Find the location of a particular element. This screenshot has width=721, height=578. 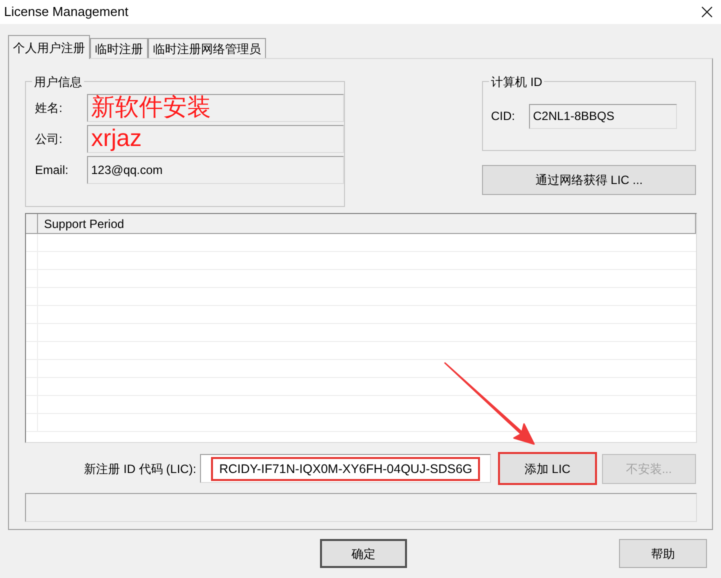

field-label: 公司: is located at coordinates (49, 139).